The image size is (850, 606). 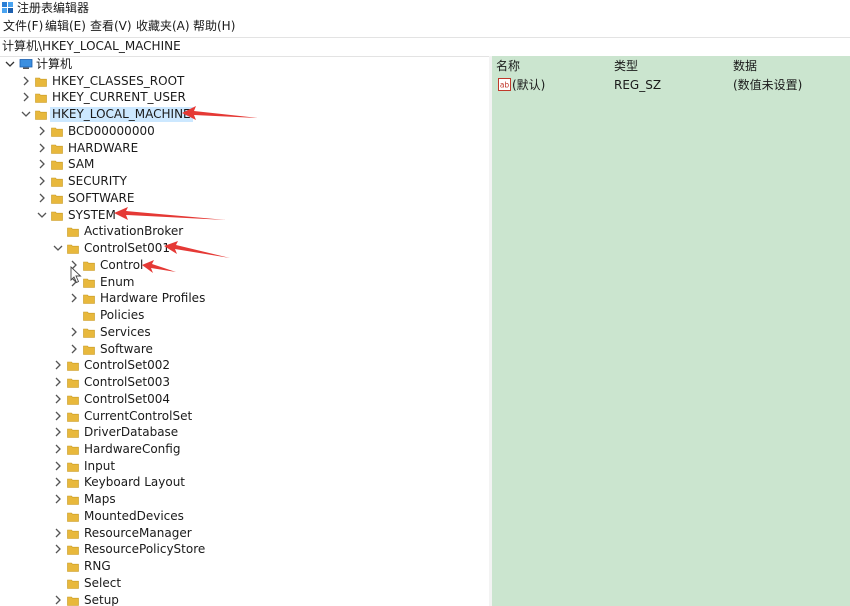 I want to click on tree-node-hkey-current-user: HKEY_CURRENT_USER, so click(x=240, y=97).